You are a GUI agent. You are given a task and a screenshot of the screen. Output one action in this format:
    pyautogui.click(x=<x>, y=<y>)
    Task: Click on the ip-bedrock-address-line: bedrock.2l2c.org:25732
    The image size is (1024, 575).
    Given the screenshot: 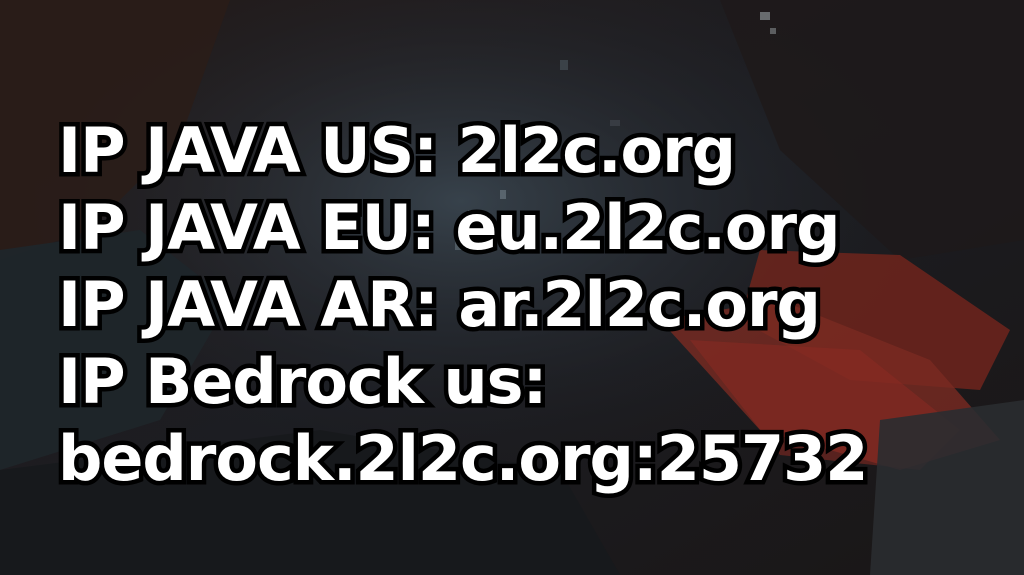 What is the action you would take?
    pyautogui.click(x=463, y=459)
    